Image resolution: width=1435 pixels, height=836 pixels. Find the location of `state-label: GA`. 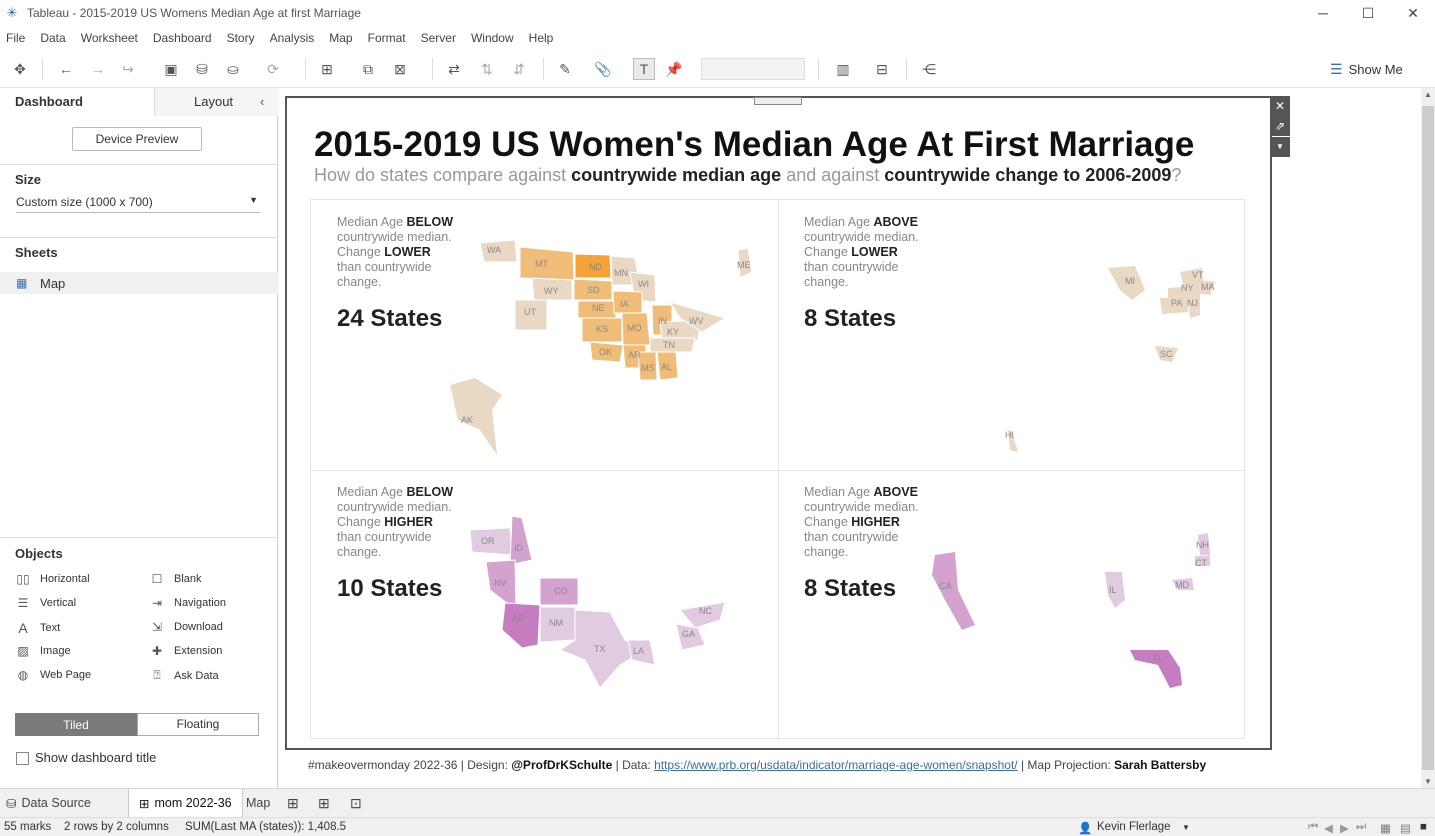

state-label: GA is located at coordinates (688, 634).